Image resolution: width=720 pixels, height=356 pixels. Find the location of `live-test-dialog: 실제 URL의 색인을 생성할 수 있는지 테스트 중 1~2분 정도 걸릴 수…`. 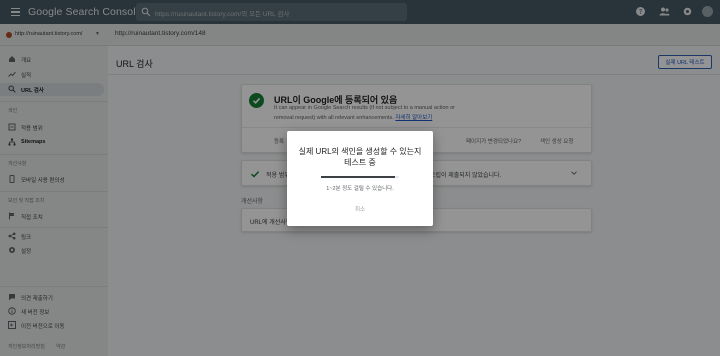

live-test-dialog: 실제 URL의 색인을 생성할 수 있는지 테스트 중 1~2분 정도 걸릴 수… is located at coordinates (360, 178).